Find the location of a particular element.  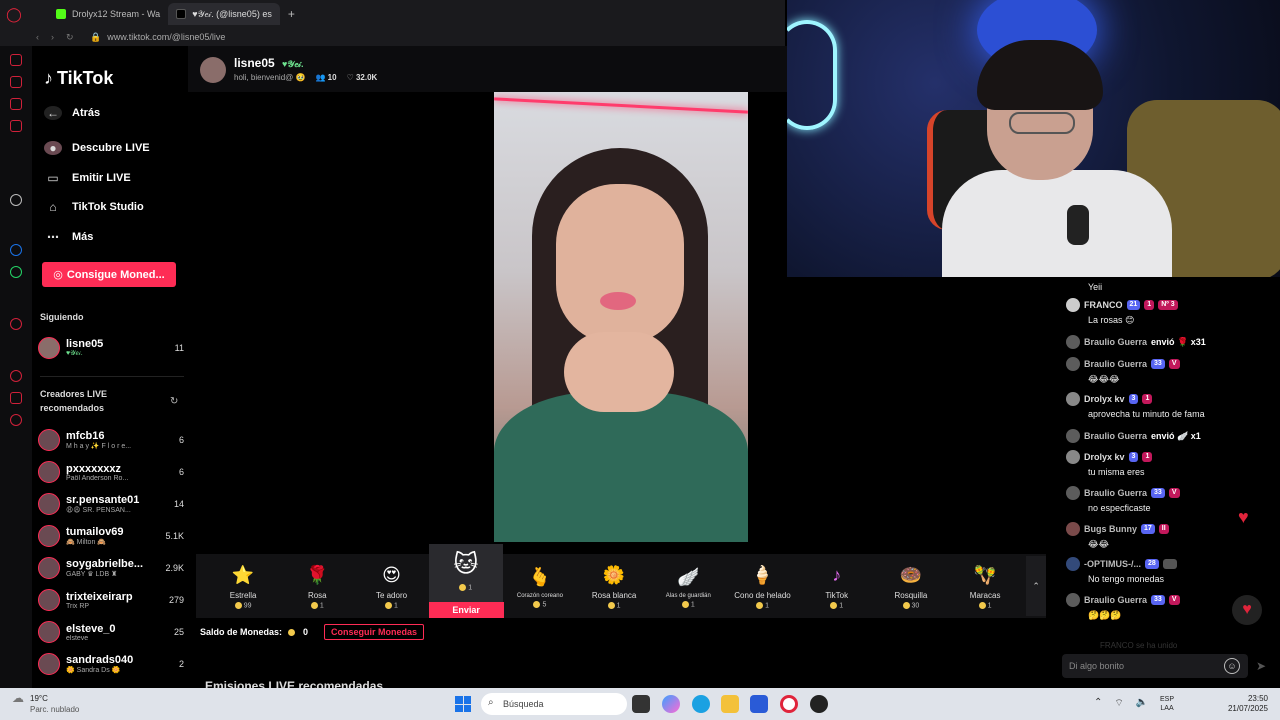

clock: 23:50 21/07/2025 is located at coordinates (1247, 704).